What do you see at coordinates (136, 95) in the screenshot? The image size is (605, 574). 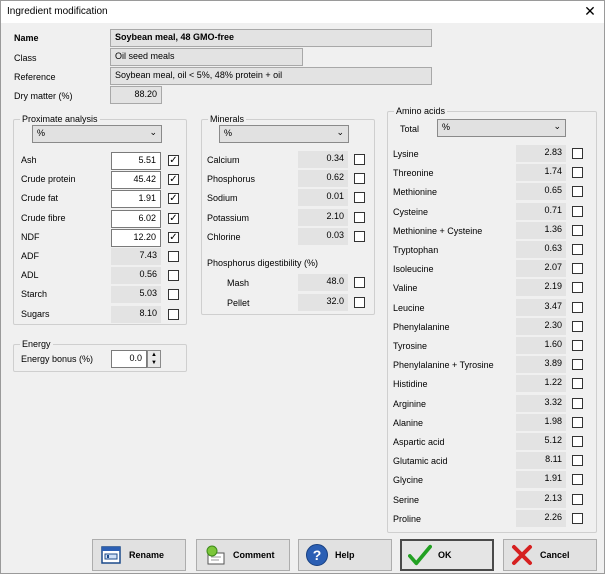 I see `dry-matter-field: 88.20` at bounding box center [136, 95].